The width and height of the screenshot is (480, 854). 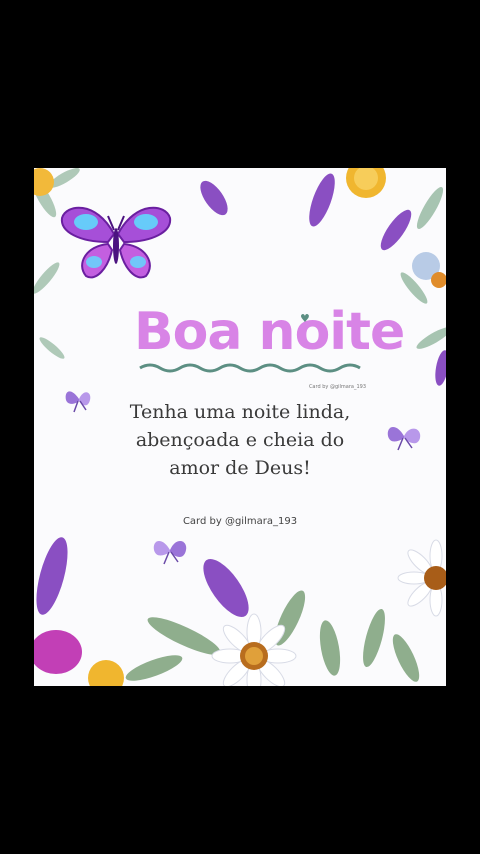 What do you see at coordinates (305, 318) in the screenshot?
I see `heart-icon: ♥` at bounding box center [305, 318].